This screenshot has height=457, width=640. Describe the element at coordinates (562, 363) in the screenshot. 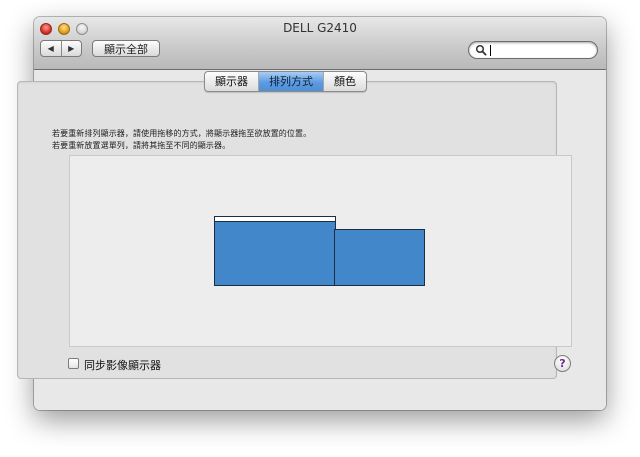

I see `help-button: ?` at that location.